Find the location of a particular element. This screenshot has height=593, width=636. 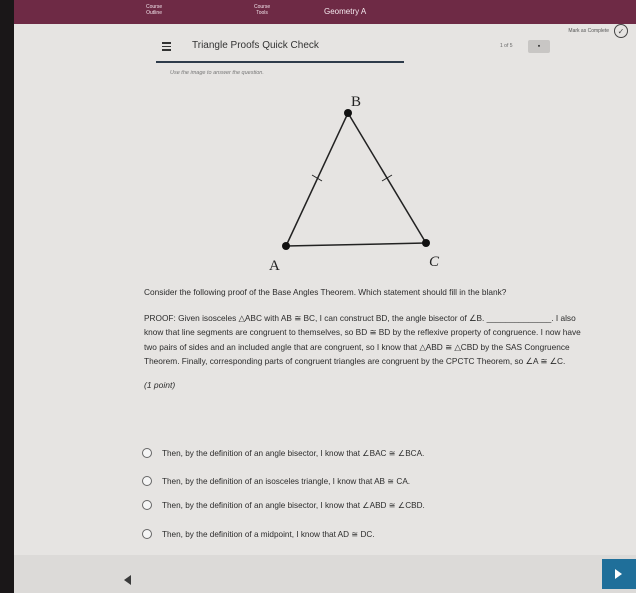

points-label: (1 point) is located at coordinates (160, 384).